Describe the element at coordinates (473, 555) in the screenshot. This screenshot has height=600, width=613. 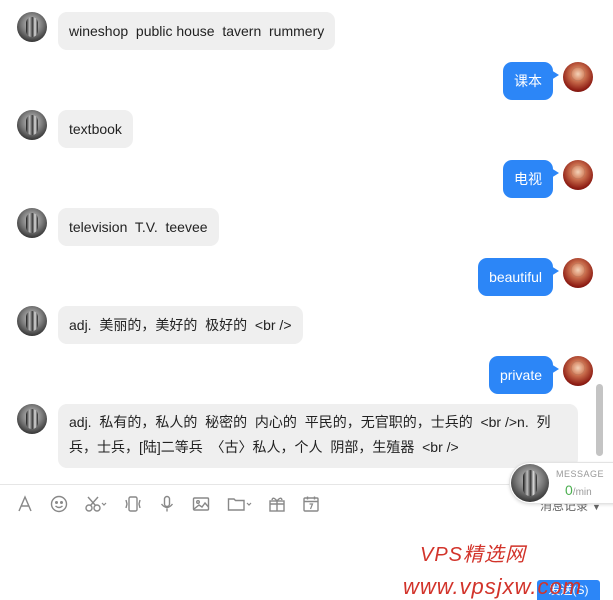
I see `watermark-title: VPS精选网` at that location.